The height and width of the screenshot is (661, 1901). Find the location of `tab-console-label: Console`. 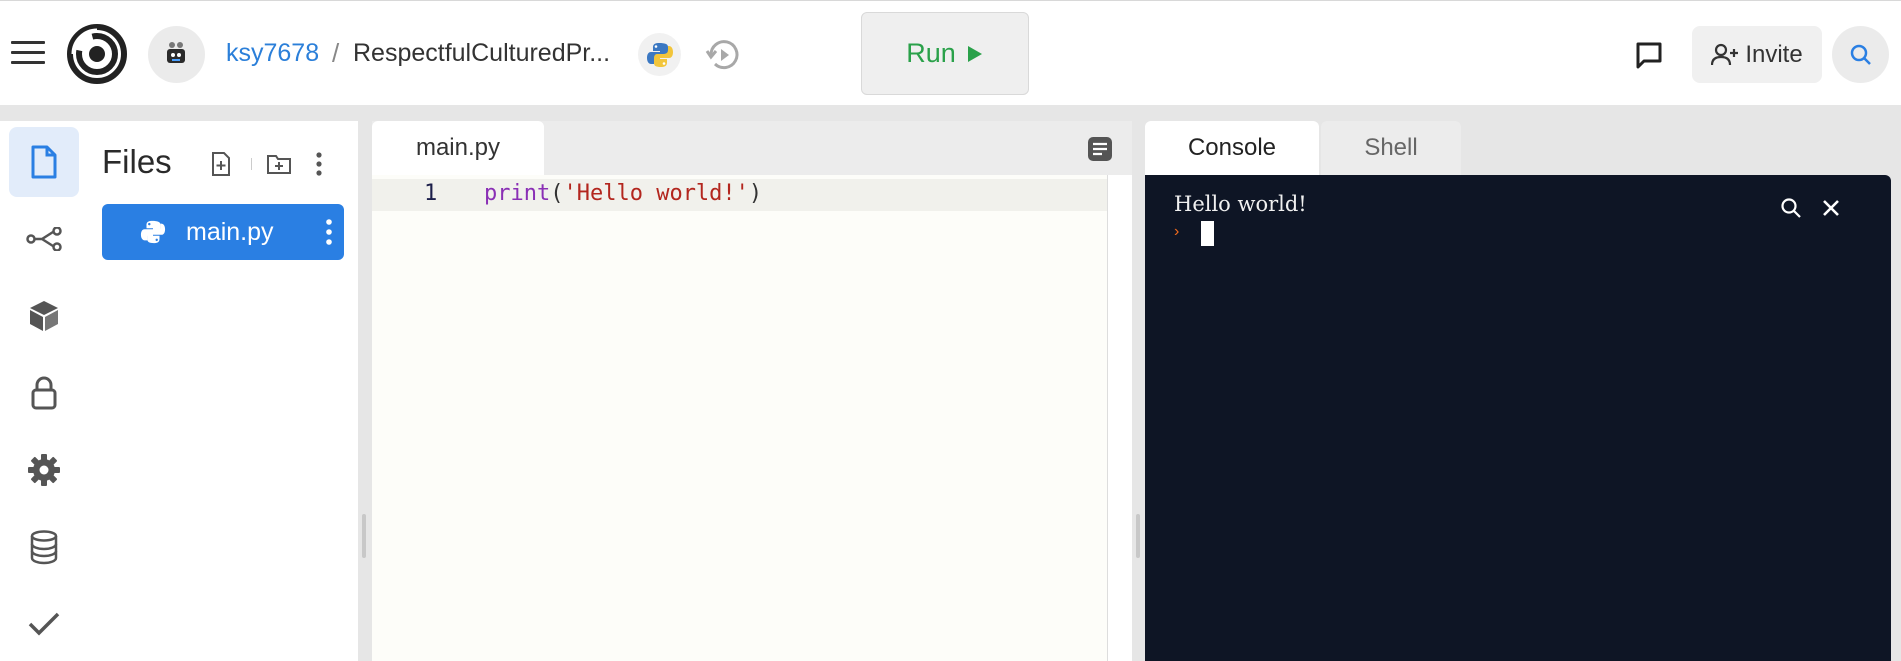

tab-console-label: Console is located at coordinates (1232, 147).